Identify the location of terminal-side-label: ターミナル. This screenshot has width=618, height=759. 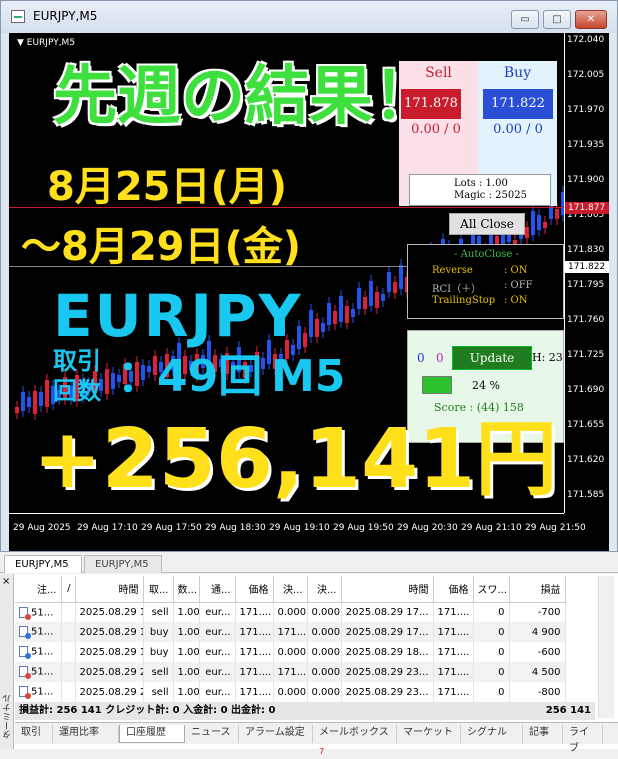
(8, 716).